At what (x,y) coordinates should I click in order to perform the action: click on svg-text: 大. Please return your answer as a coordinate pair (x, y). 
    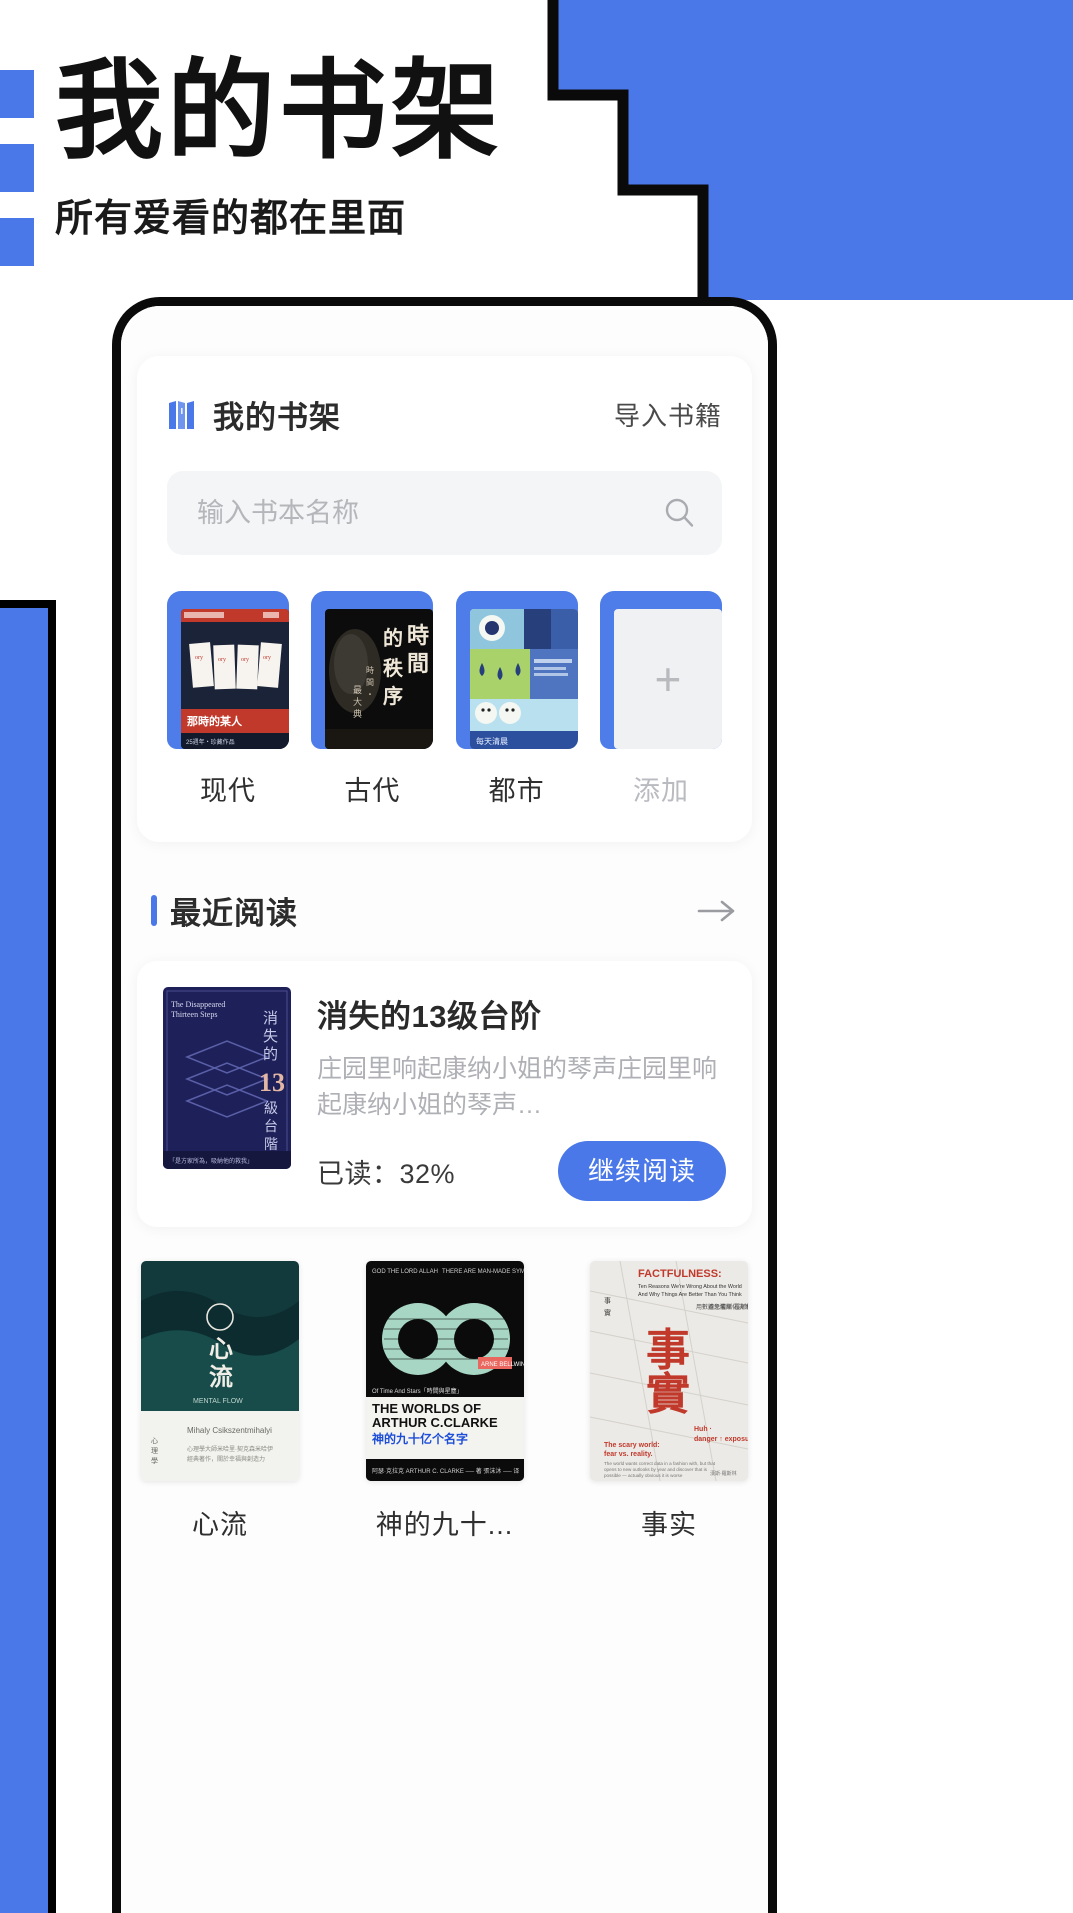
    Looking at the image, I should click on (357, 701).